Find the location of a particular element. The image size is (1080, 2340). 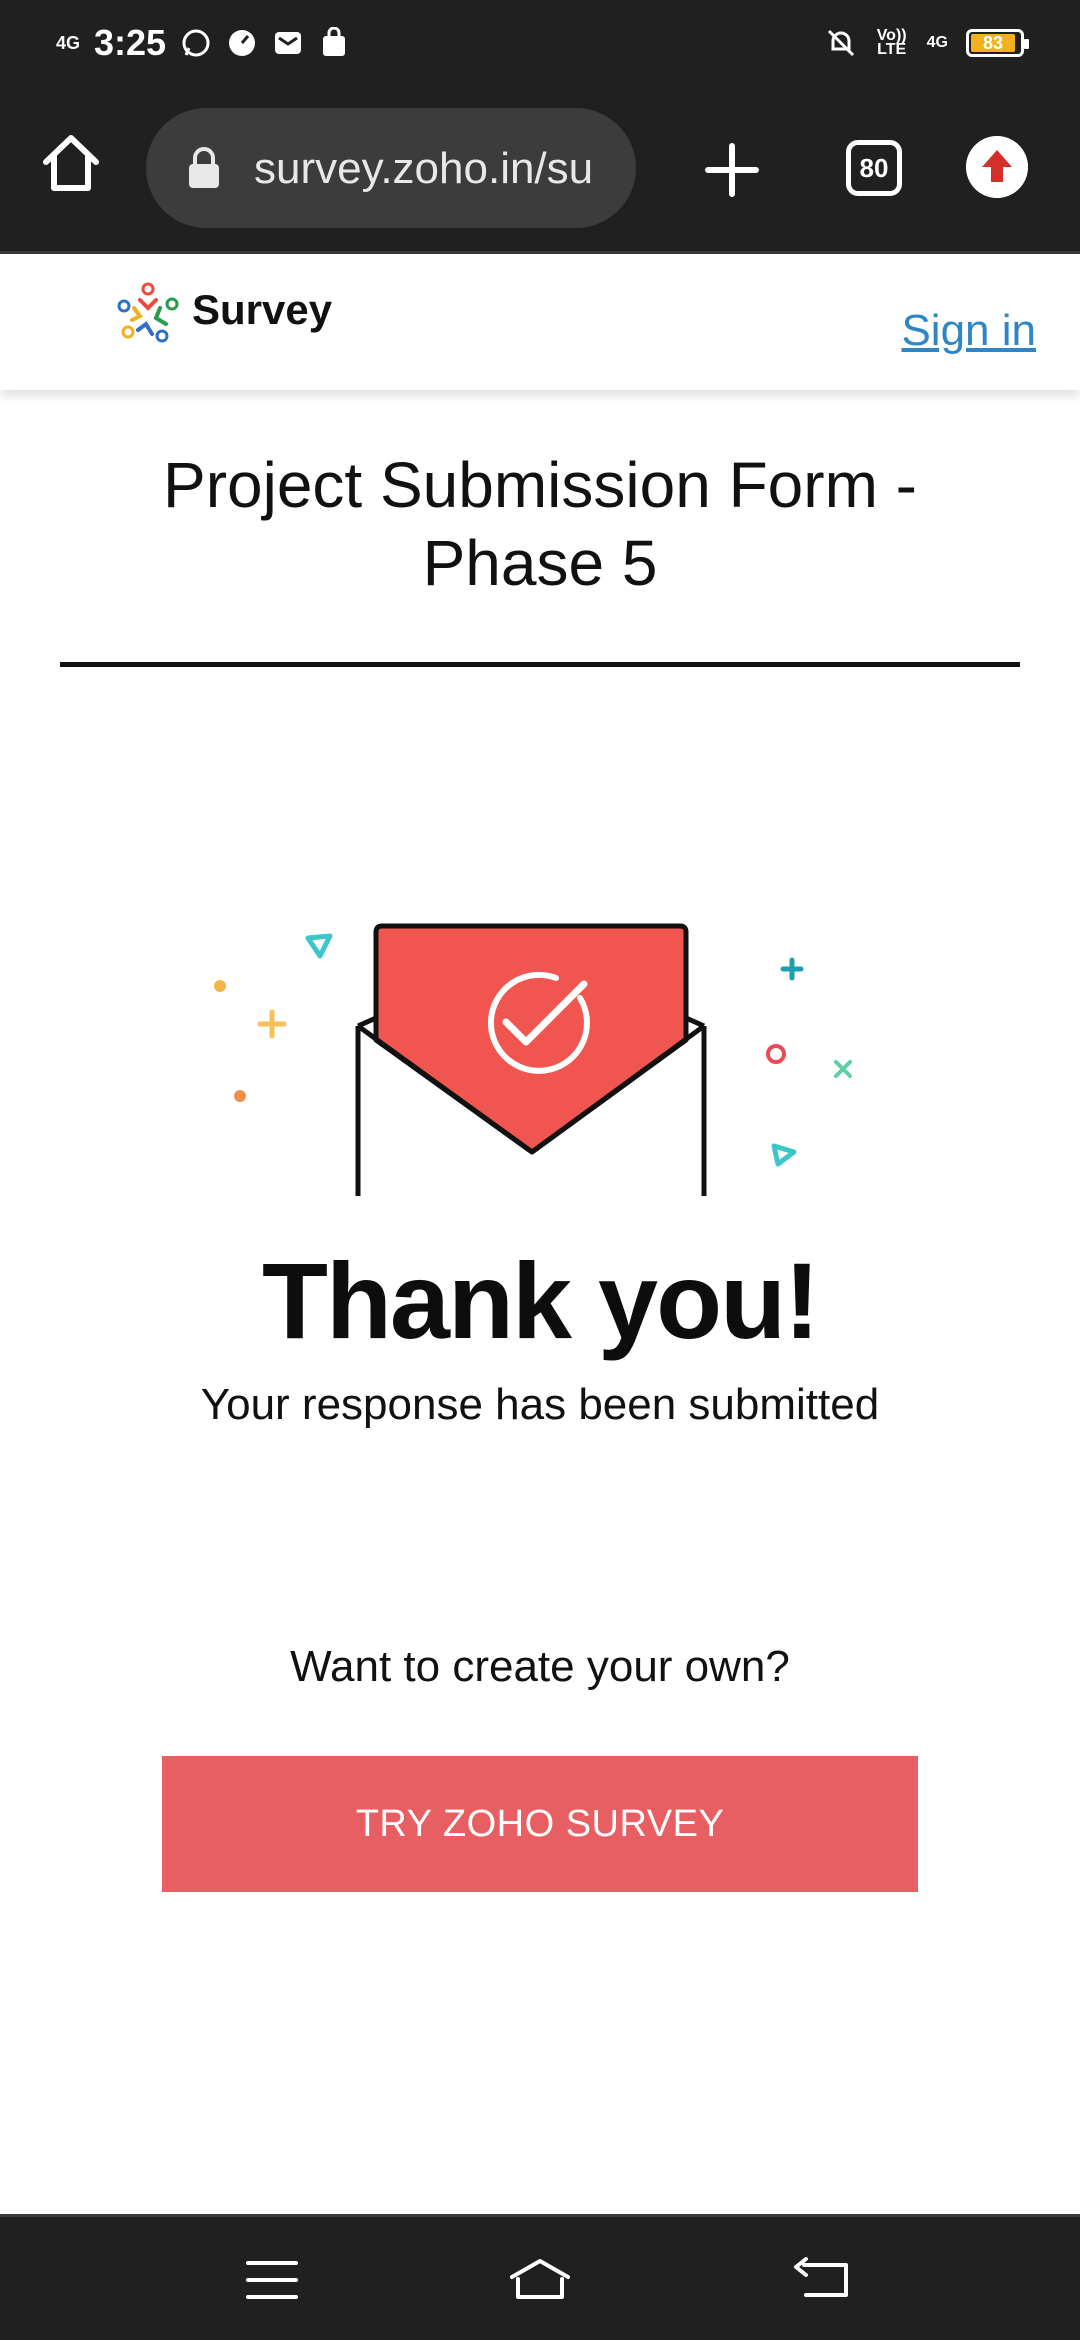

system-nav-bar is located at coordinates (540, 2277).